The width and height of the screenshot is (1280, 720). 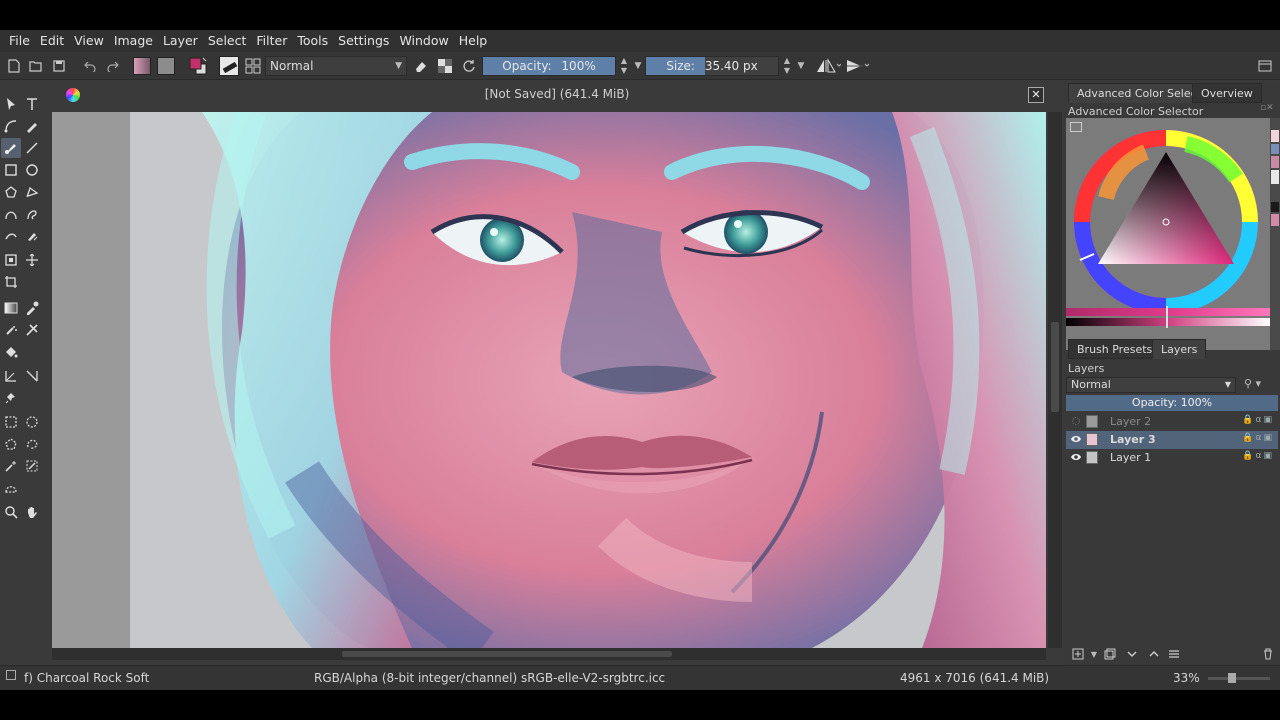 What do you see at coordinates (11, 422) in the screenshot?
I see `rectangular-selection-icon` at bounding box center [11, 422].